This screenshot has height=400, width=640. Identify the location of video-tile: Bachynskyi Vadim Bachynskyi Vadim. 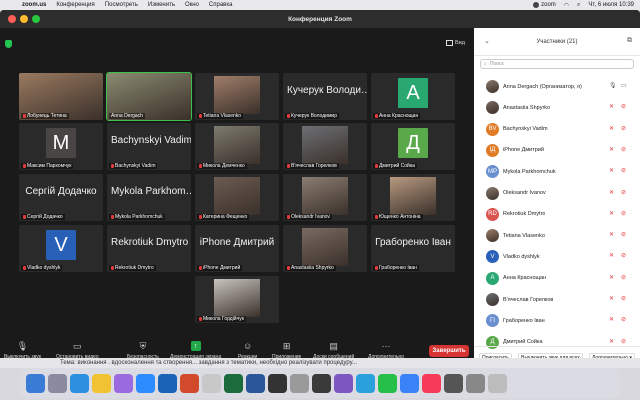
(149, 146).